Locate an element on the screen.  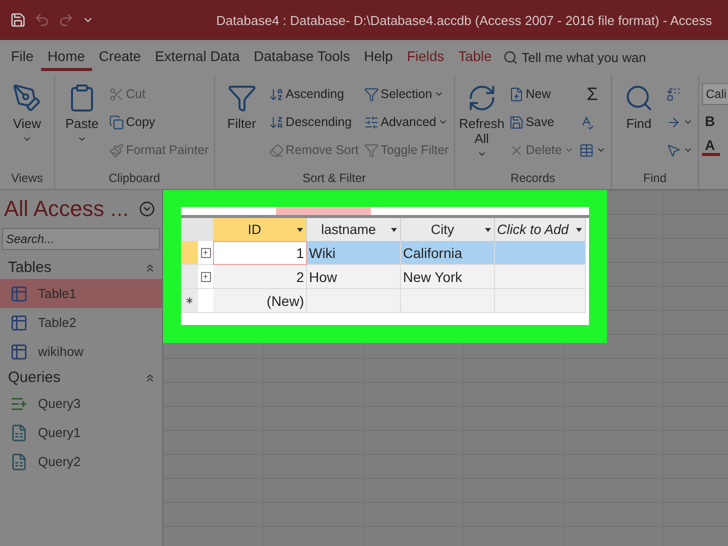
copy-icon is located at coordinates (116, 122).